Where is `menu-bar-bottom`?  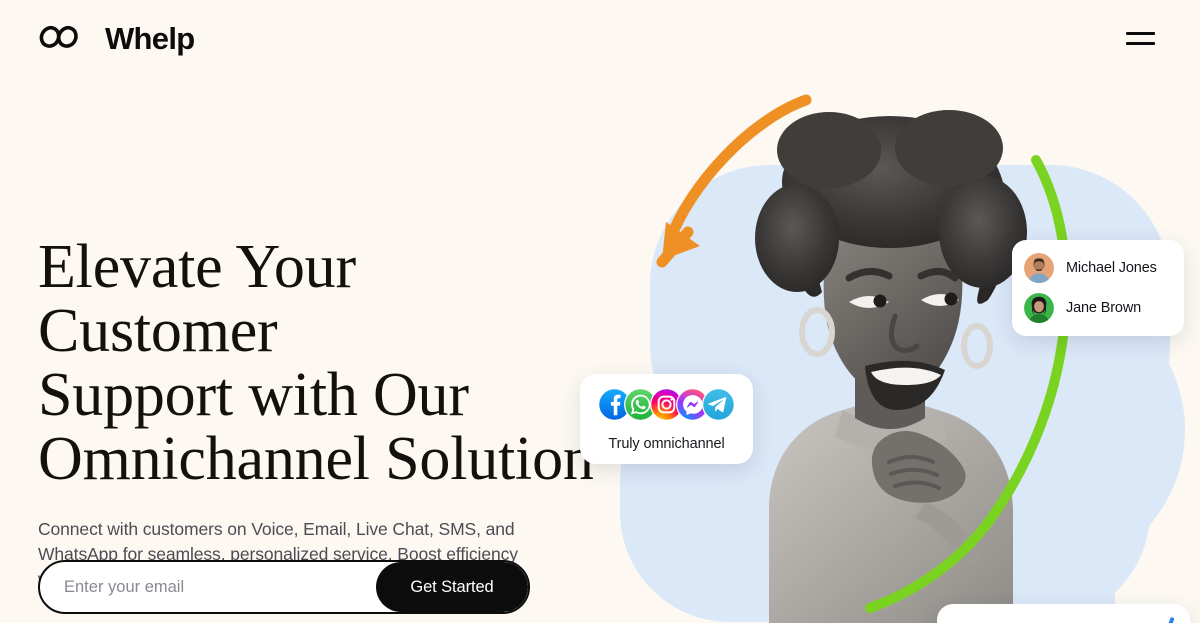 menu-bar-bottom is located at coordinates (1140, 43).